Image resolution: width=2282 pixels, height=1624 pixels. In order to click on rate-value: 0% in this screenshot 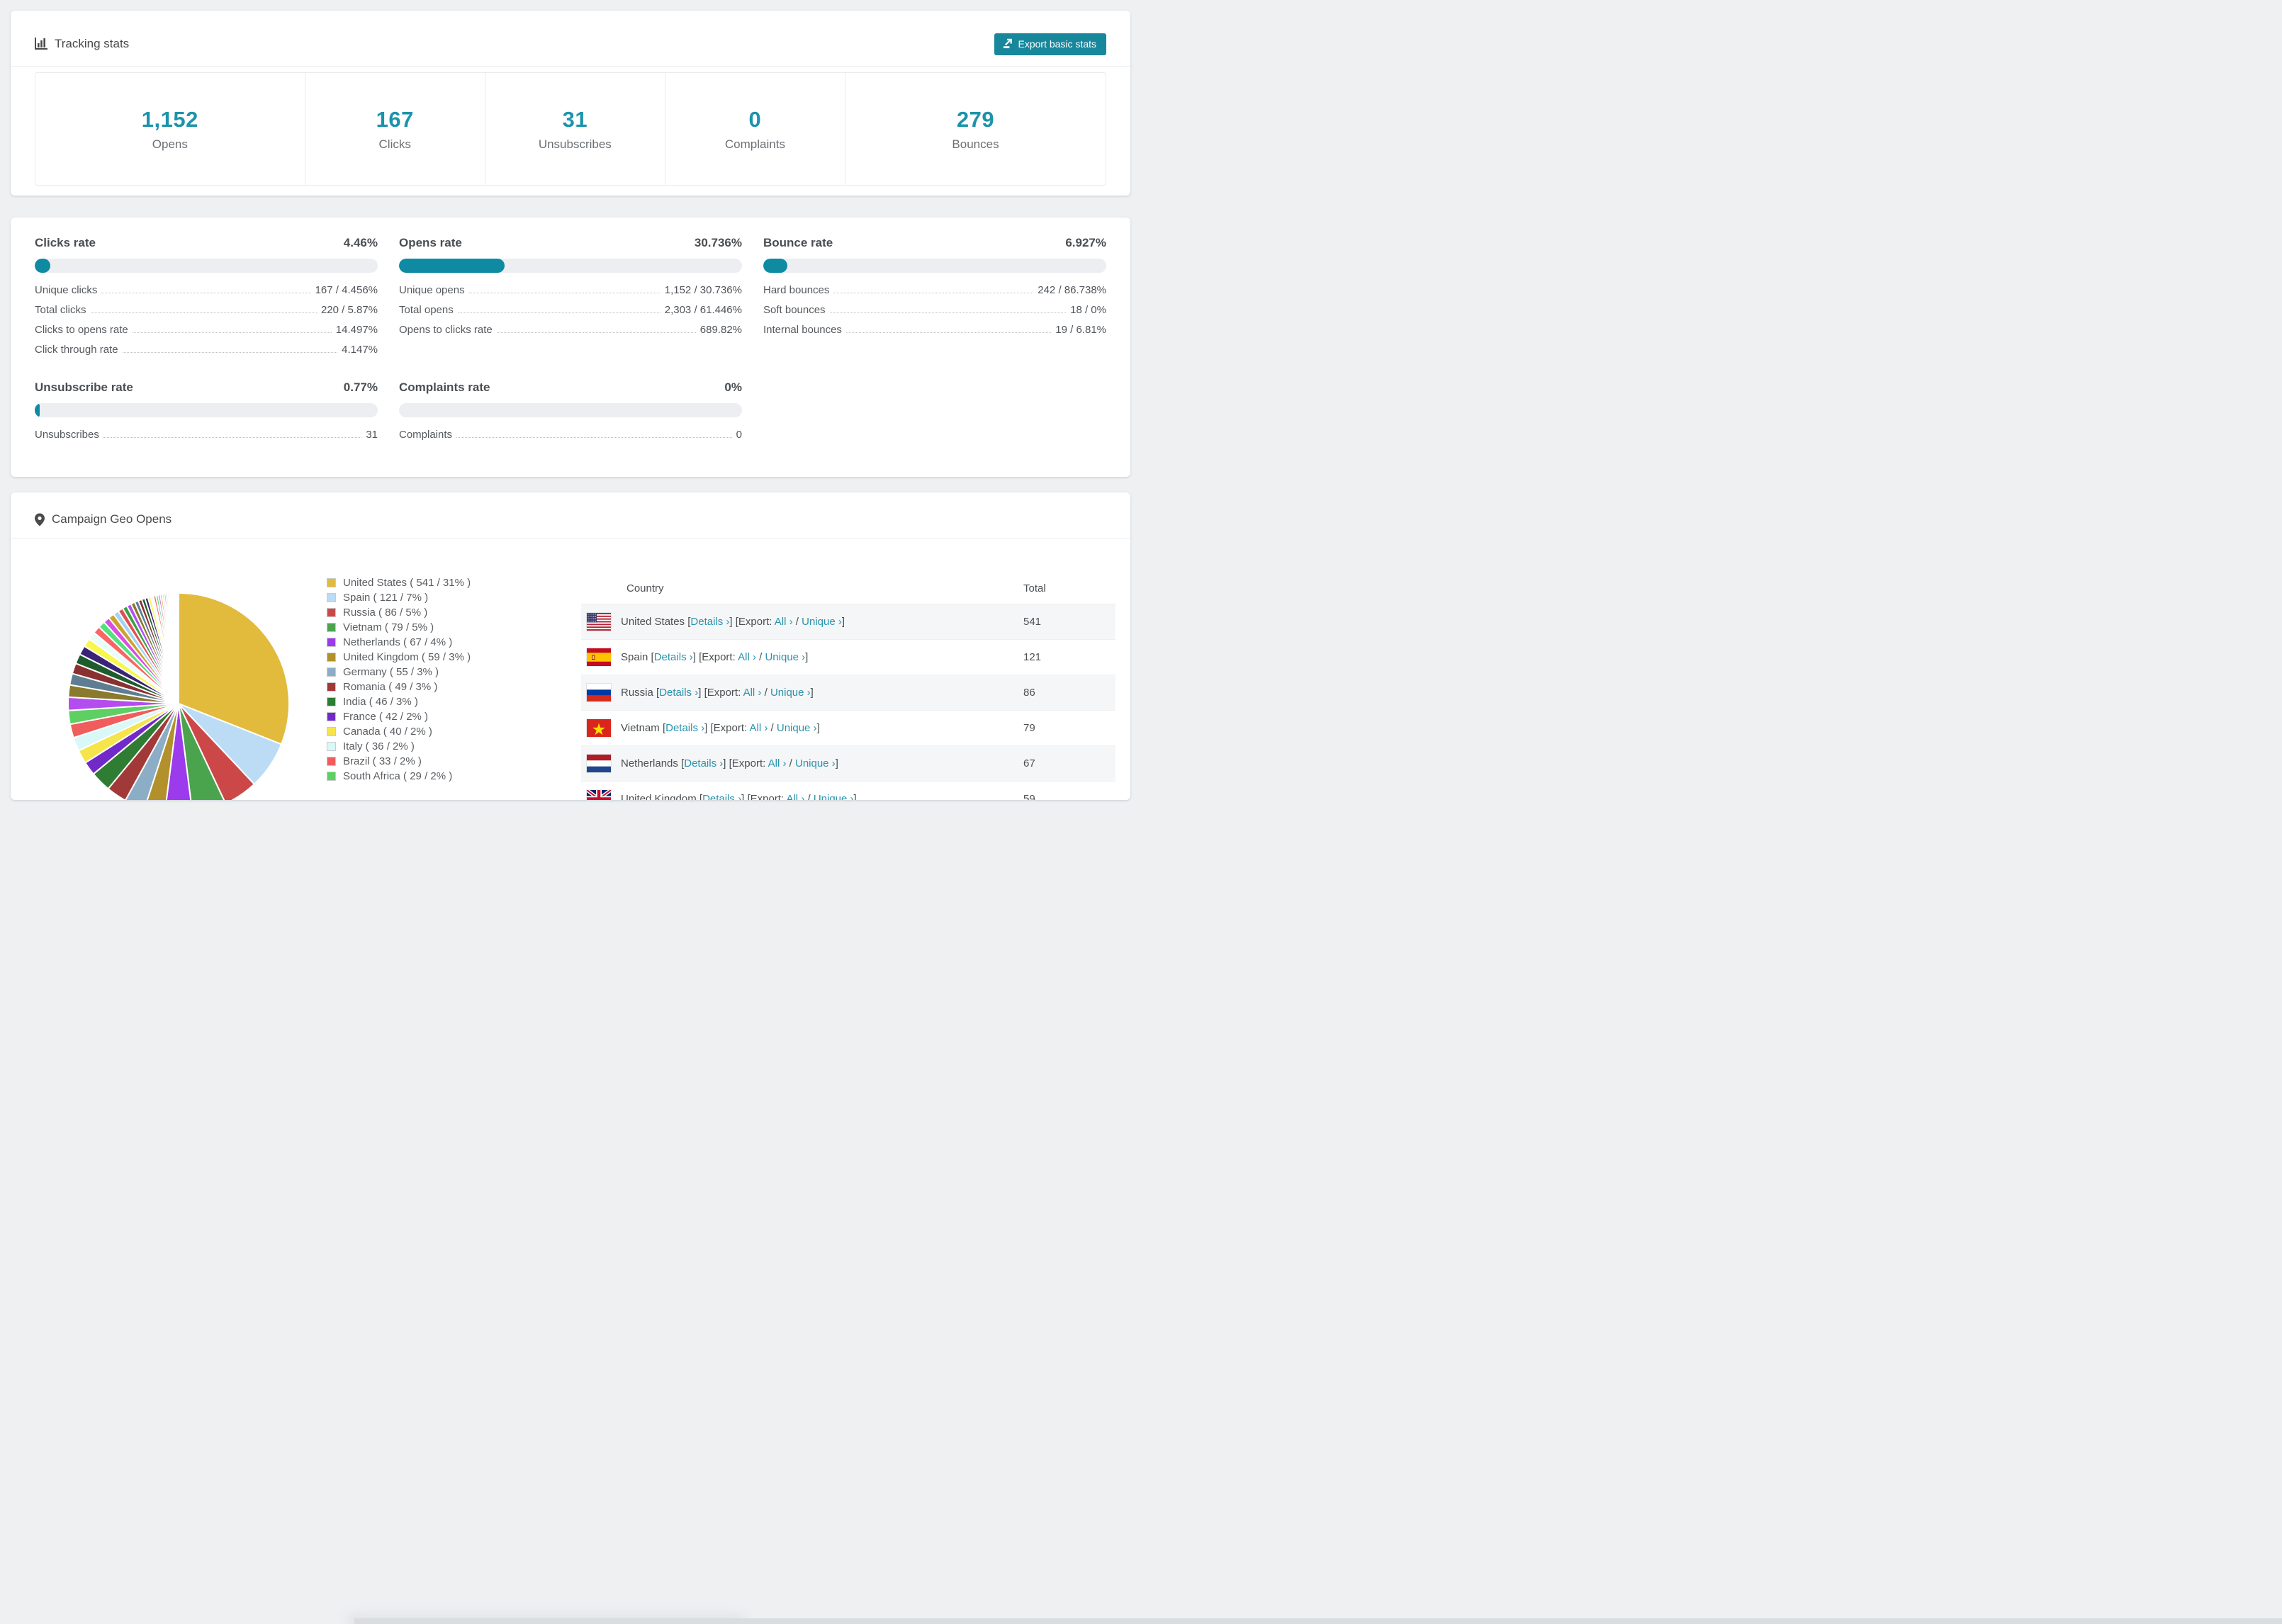, I will do `click(733, 387)`.